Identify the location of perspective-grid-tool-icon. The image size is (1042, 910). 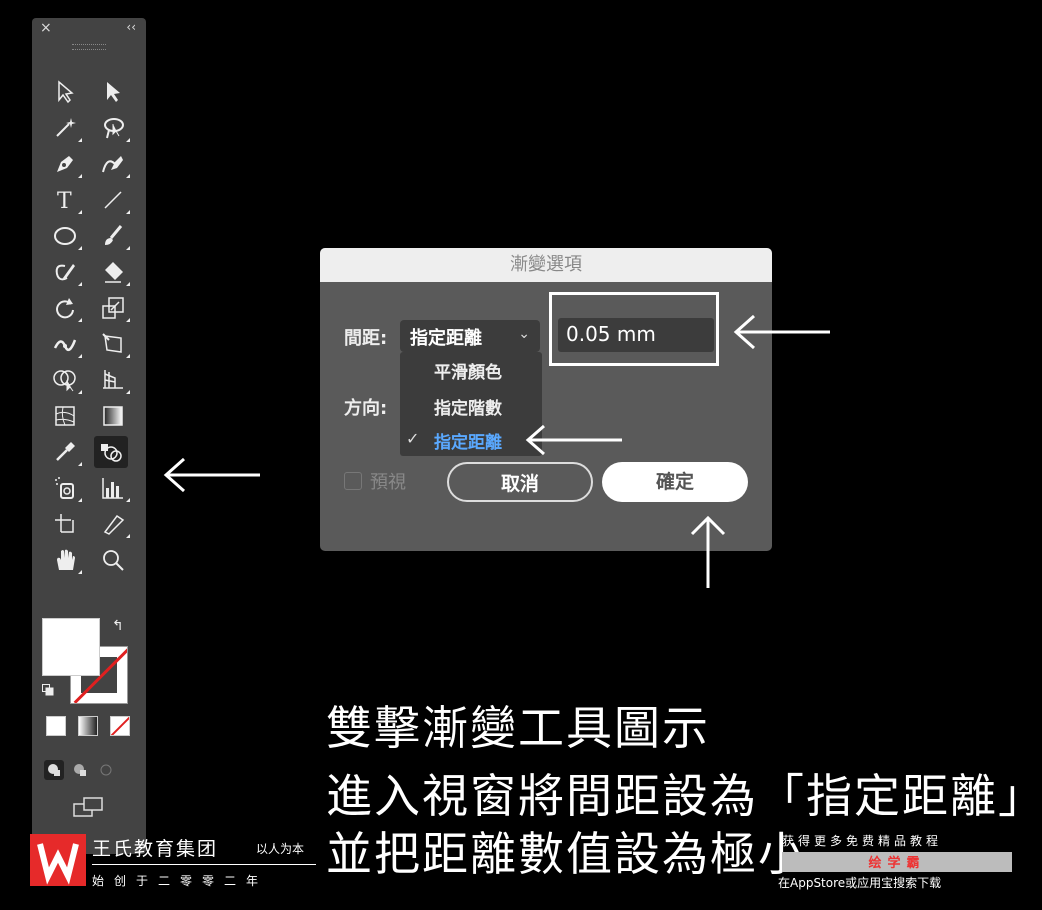
(113, 380).